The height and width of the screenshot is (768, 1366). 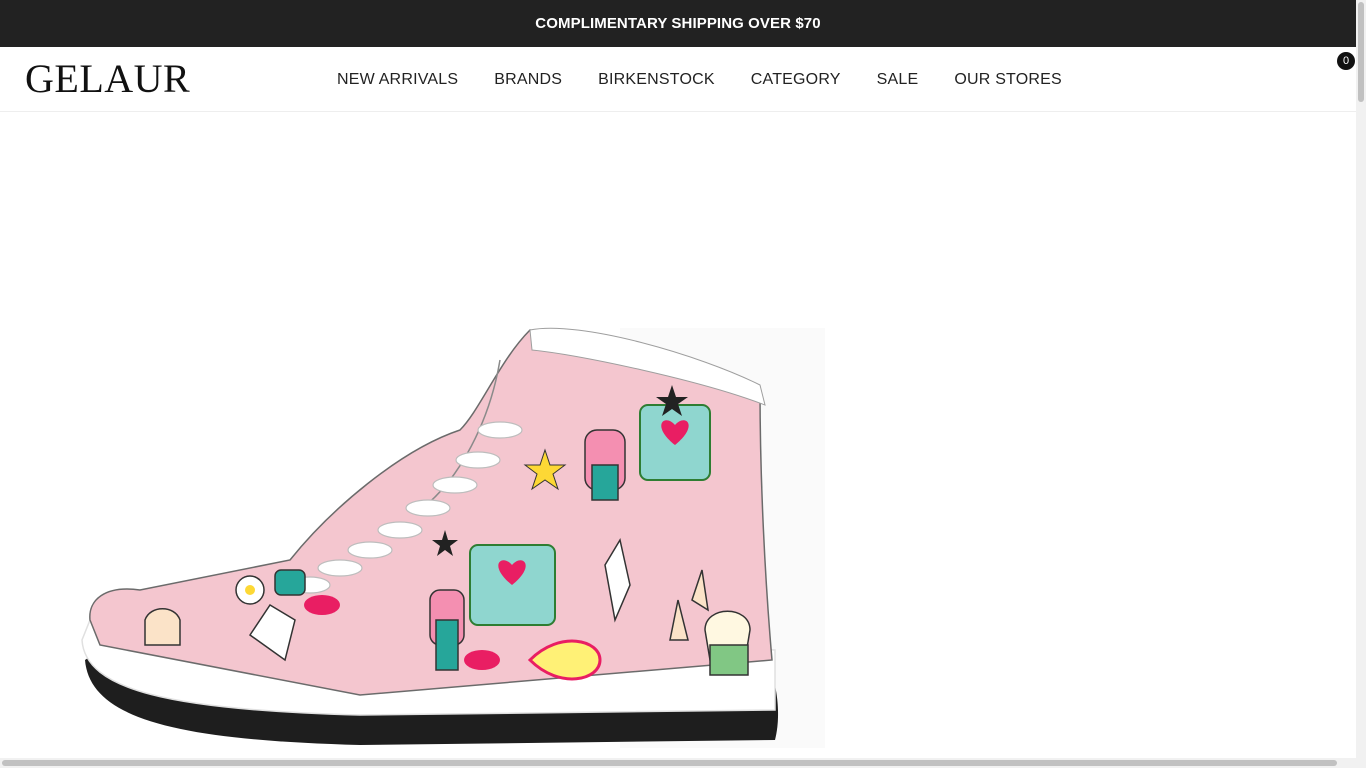 I want to click on nav-item-brands: BRANDS, so click(x=528, y=80).